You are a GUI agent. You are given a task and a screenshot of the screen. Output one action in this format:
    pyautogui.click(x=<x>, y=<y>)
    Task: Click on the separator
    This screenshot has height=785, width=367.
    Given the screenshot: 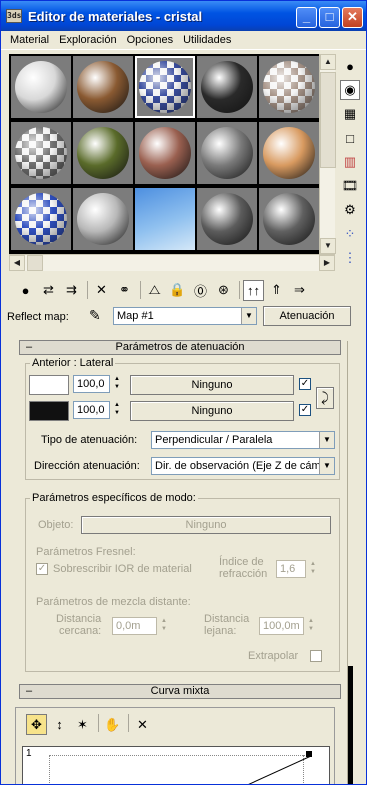 What is the action you would take?
    pyautogui.click(x=239, y=290)
    